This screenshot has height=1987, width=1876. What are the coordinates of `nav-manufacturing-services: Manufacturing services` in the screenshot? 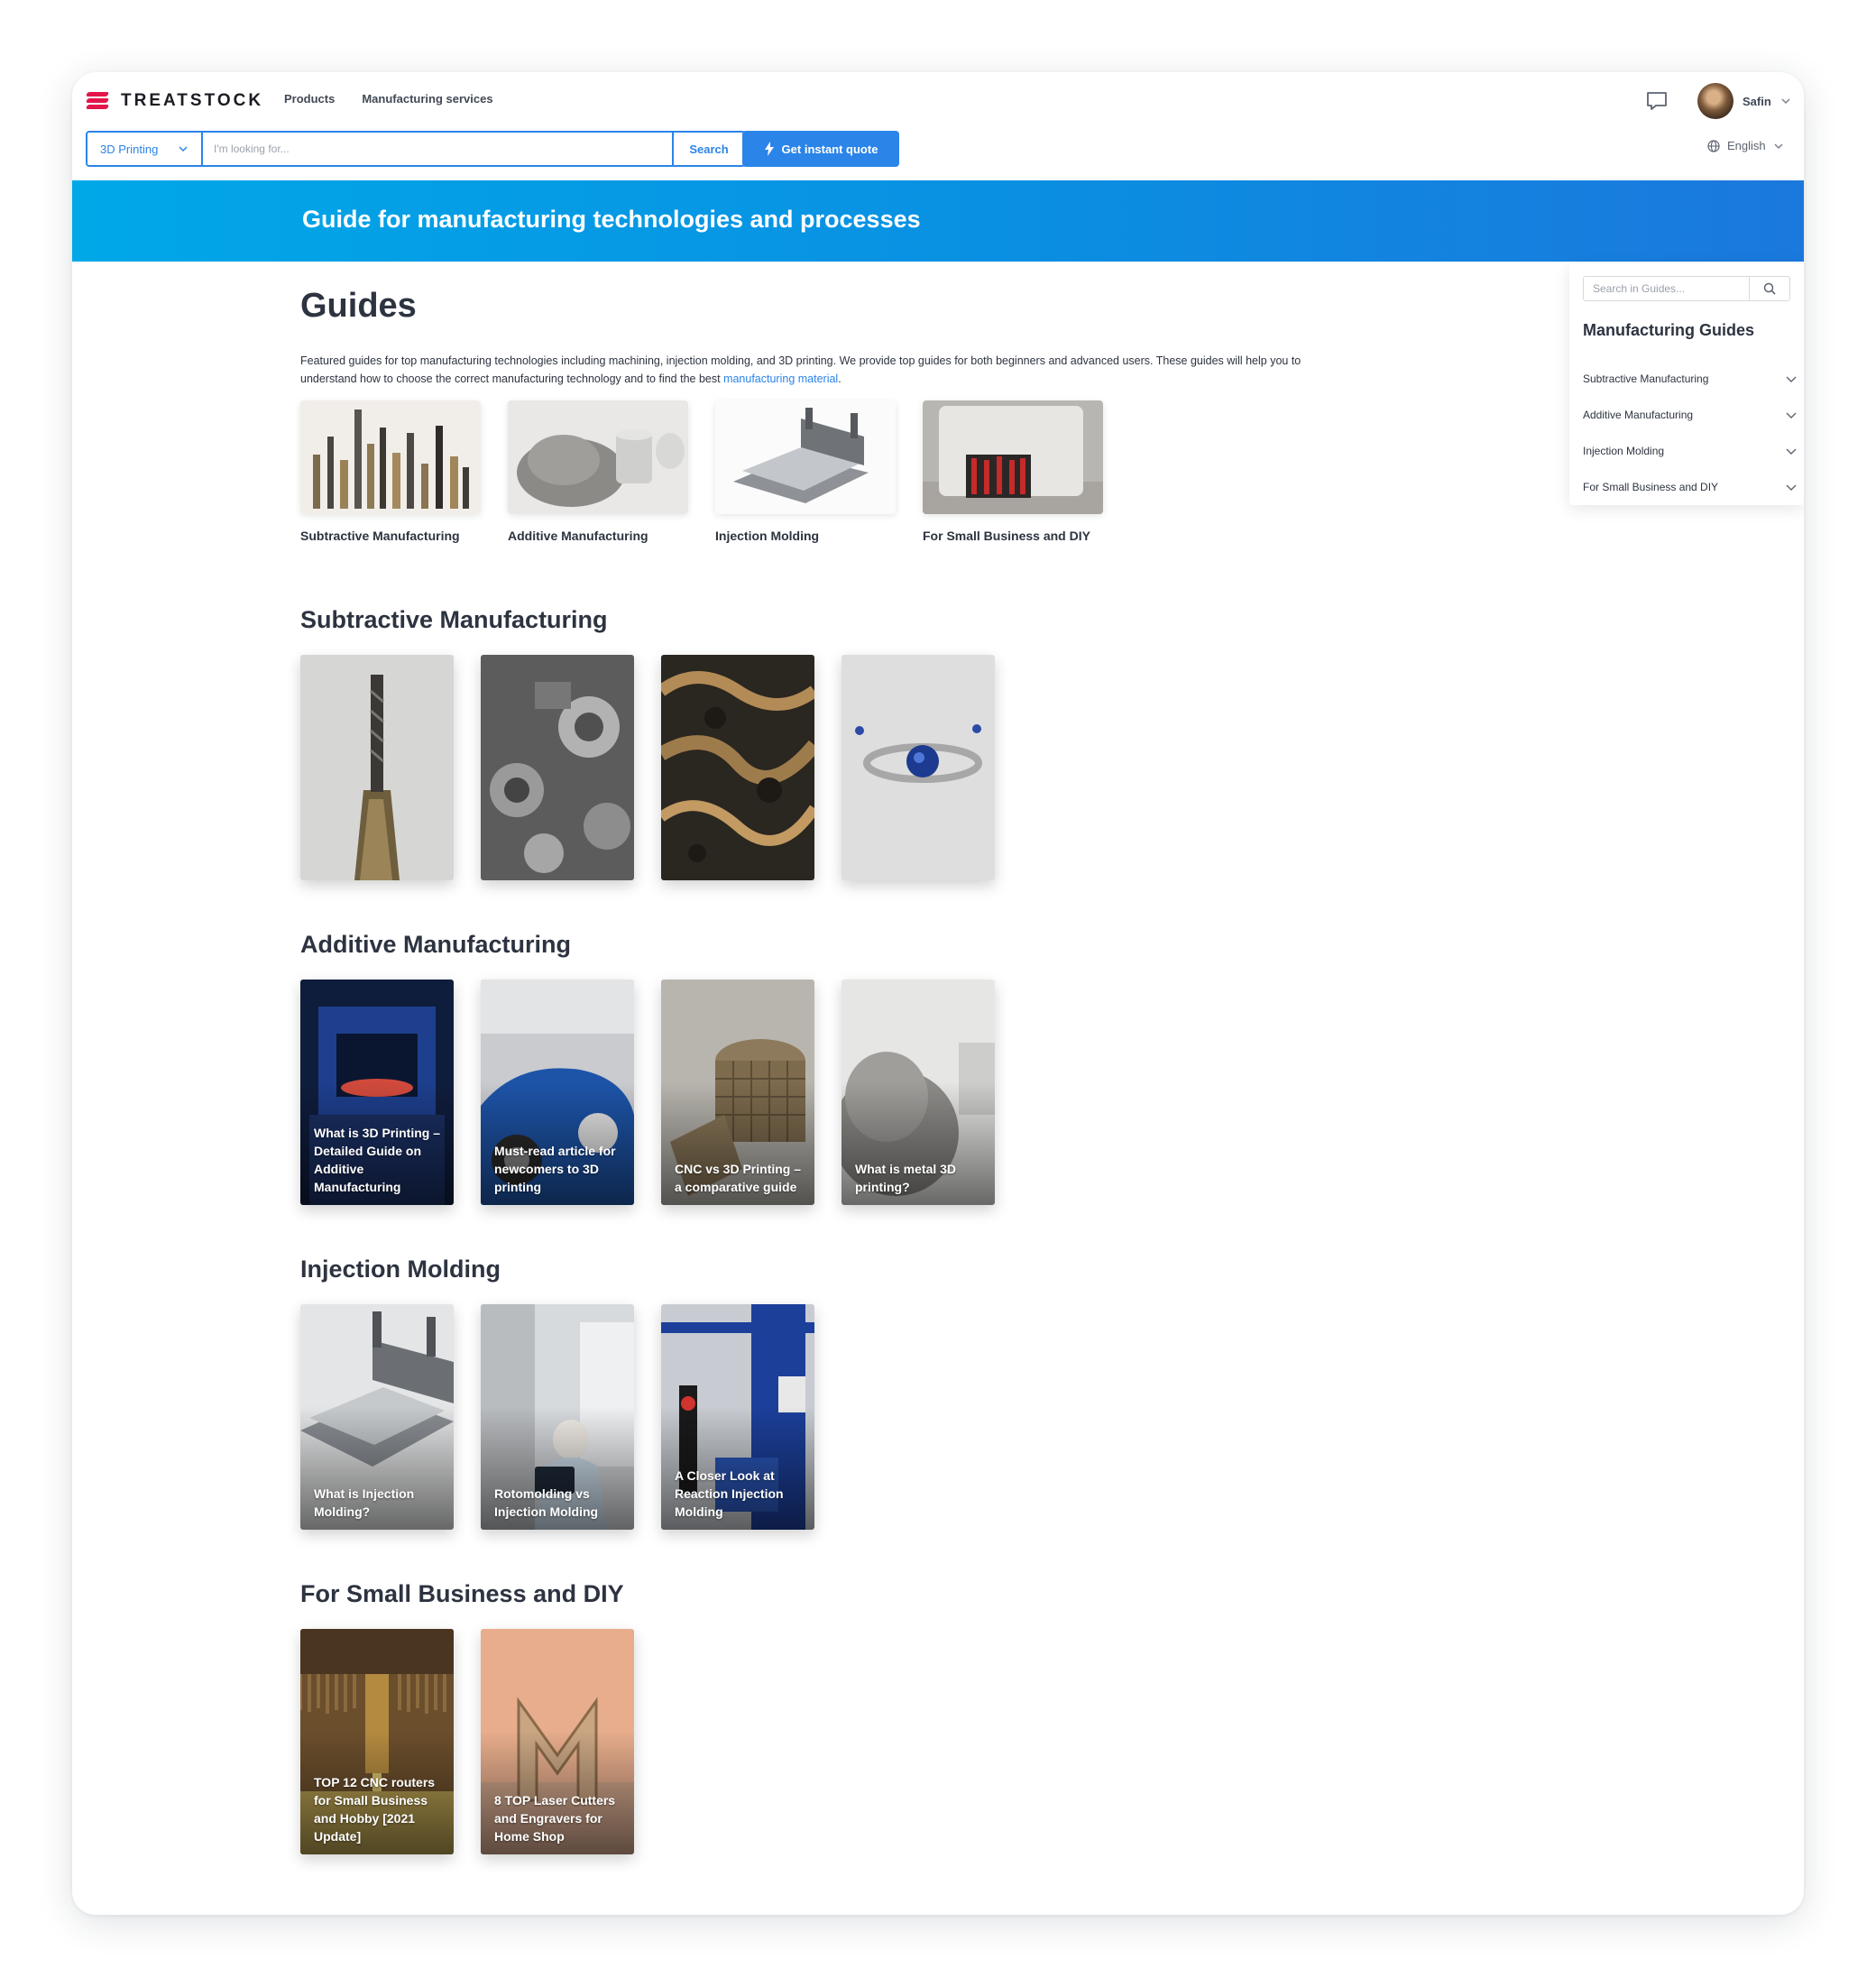 It's located at (427, 99).